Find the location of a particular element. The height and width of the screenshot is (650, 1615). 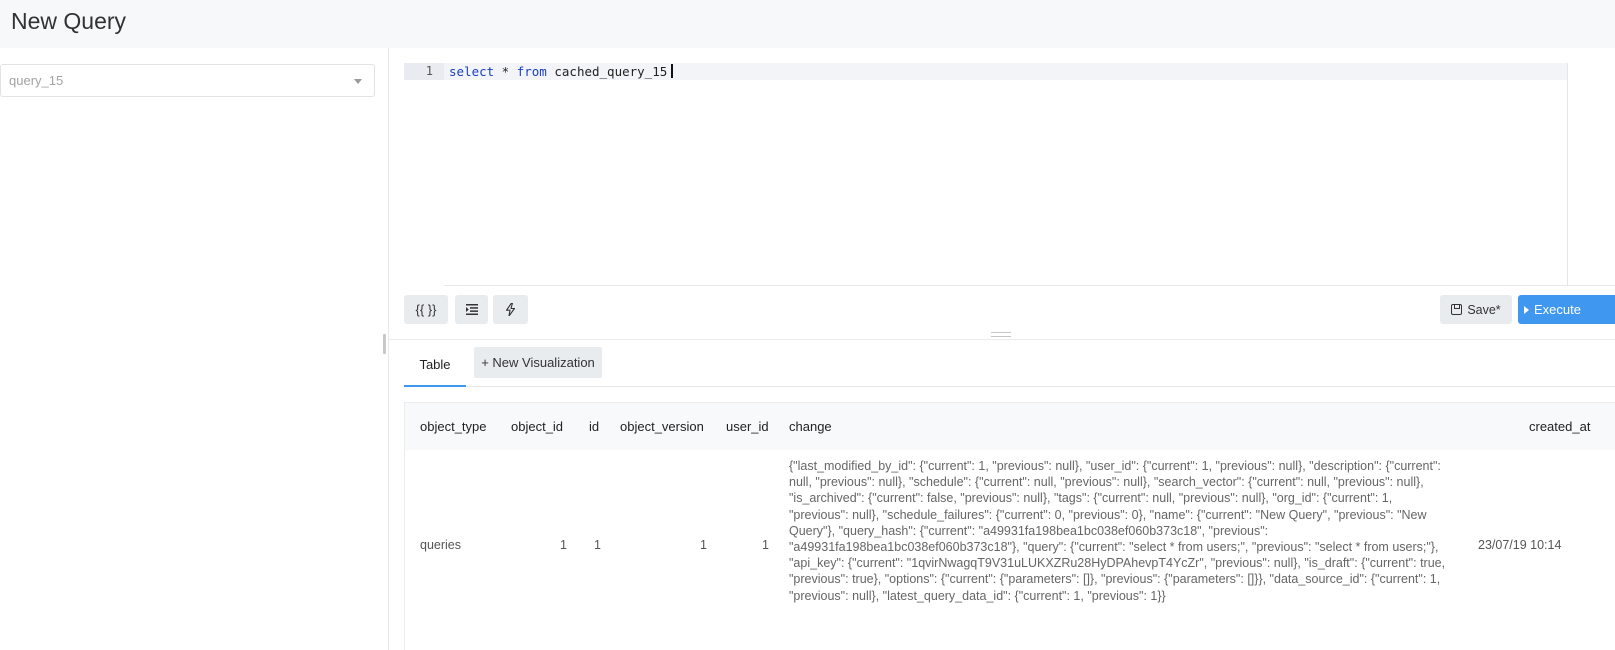

format-query-button is located at coordinates (471, 309).